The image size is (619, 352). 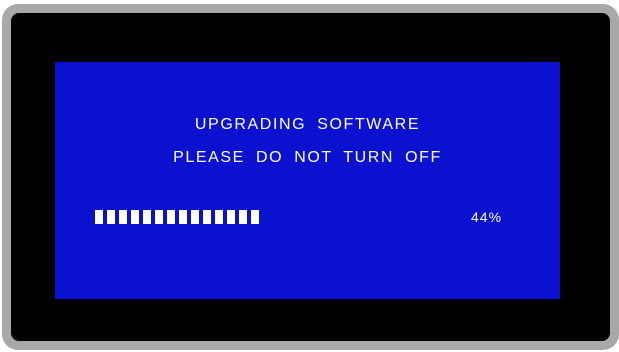 I want to click on progress-bar, so click(x=242, y=217).